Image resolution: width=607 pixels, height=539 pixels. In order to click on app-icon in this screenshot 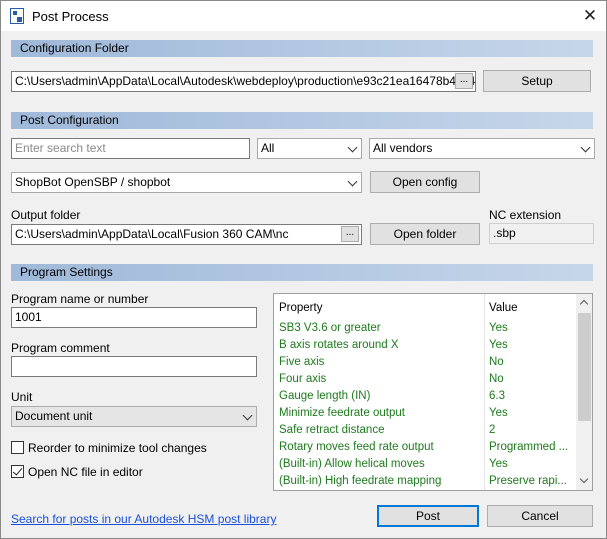, I will do `click(17, 16)`.